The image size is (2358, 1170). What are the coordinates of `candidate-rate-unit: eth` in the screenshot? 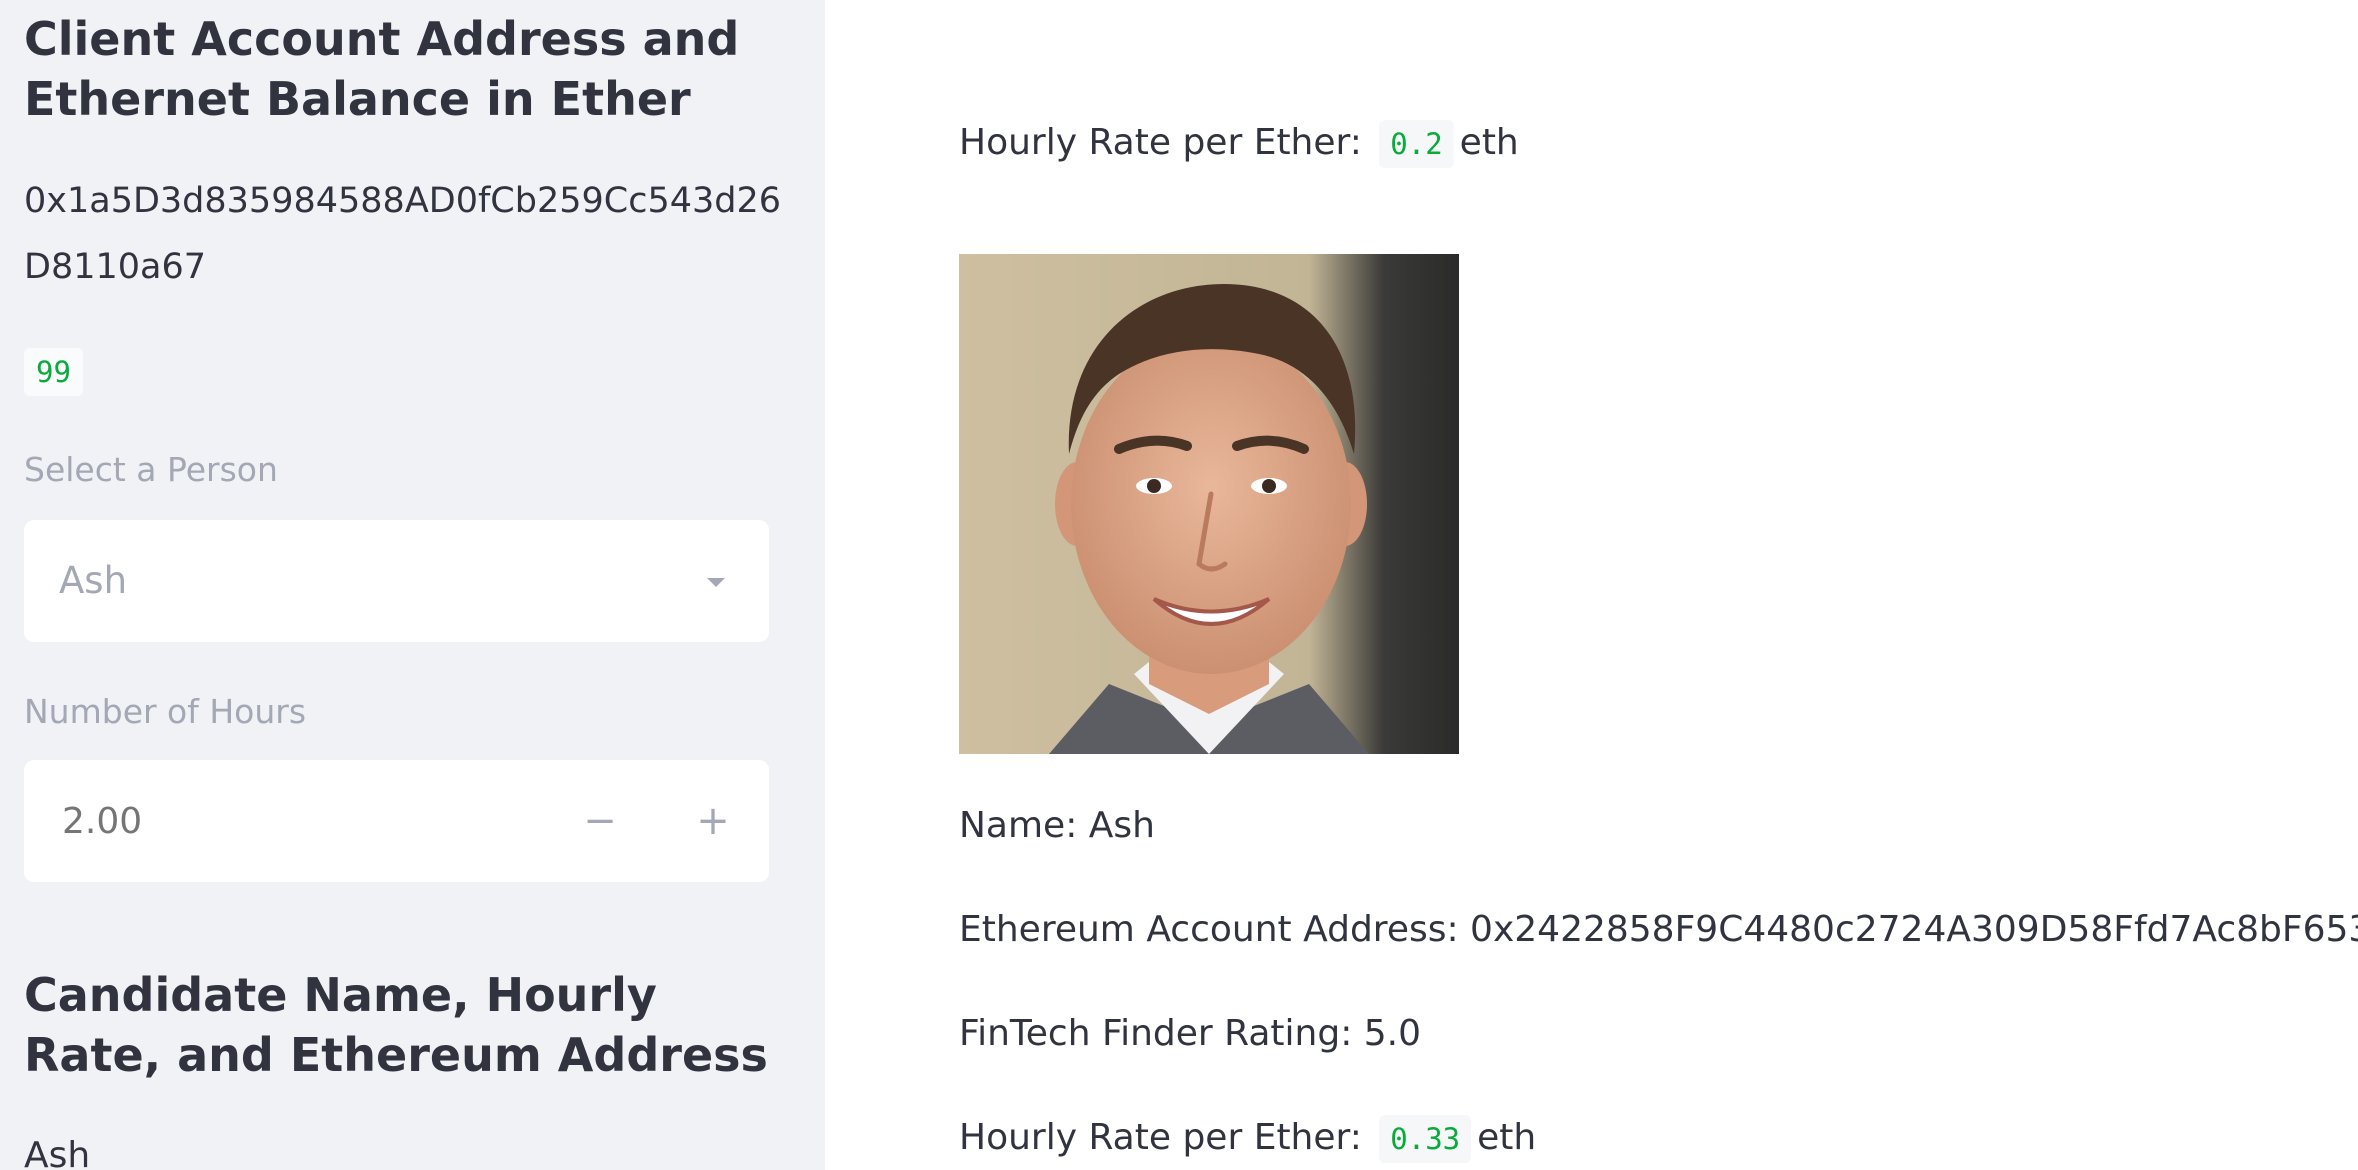 It's located at (1507, 1137).